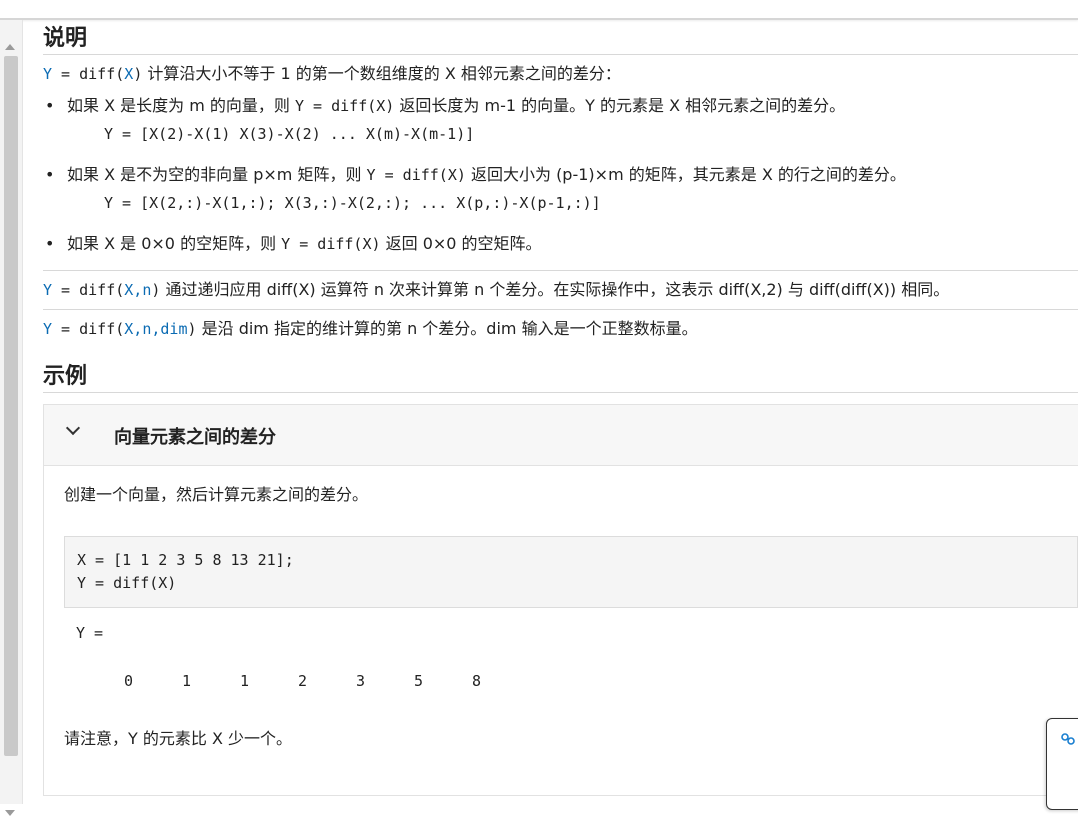  What do you see at coordinates (361, 681) in the screenshot?
I see `output-value: 3` at bounding box center [361, 681].